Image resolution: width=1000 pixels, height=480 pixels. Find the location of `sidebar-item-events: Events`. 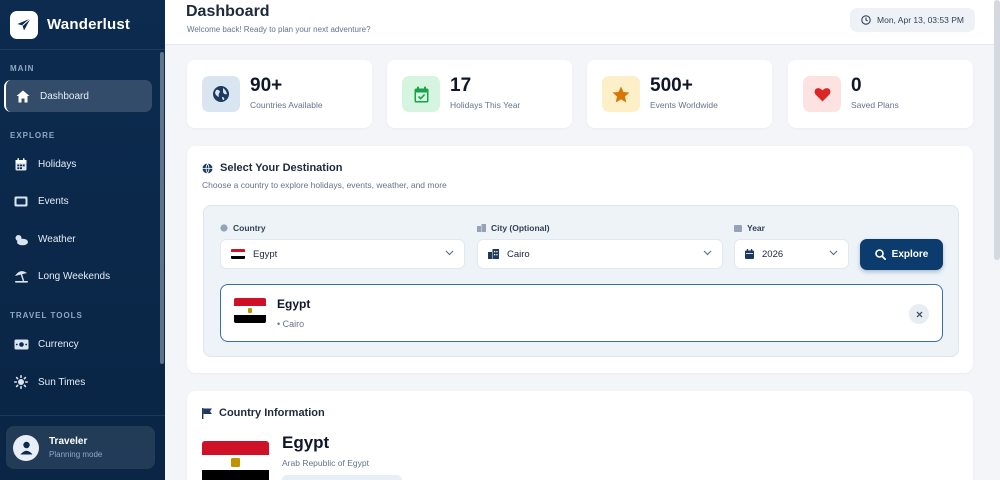

sidebar-item-events: Events is located at coordinates (78, 201).